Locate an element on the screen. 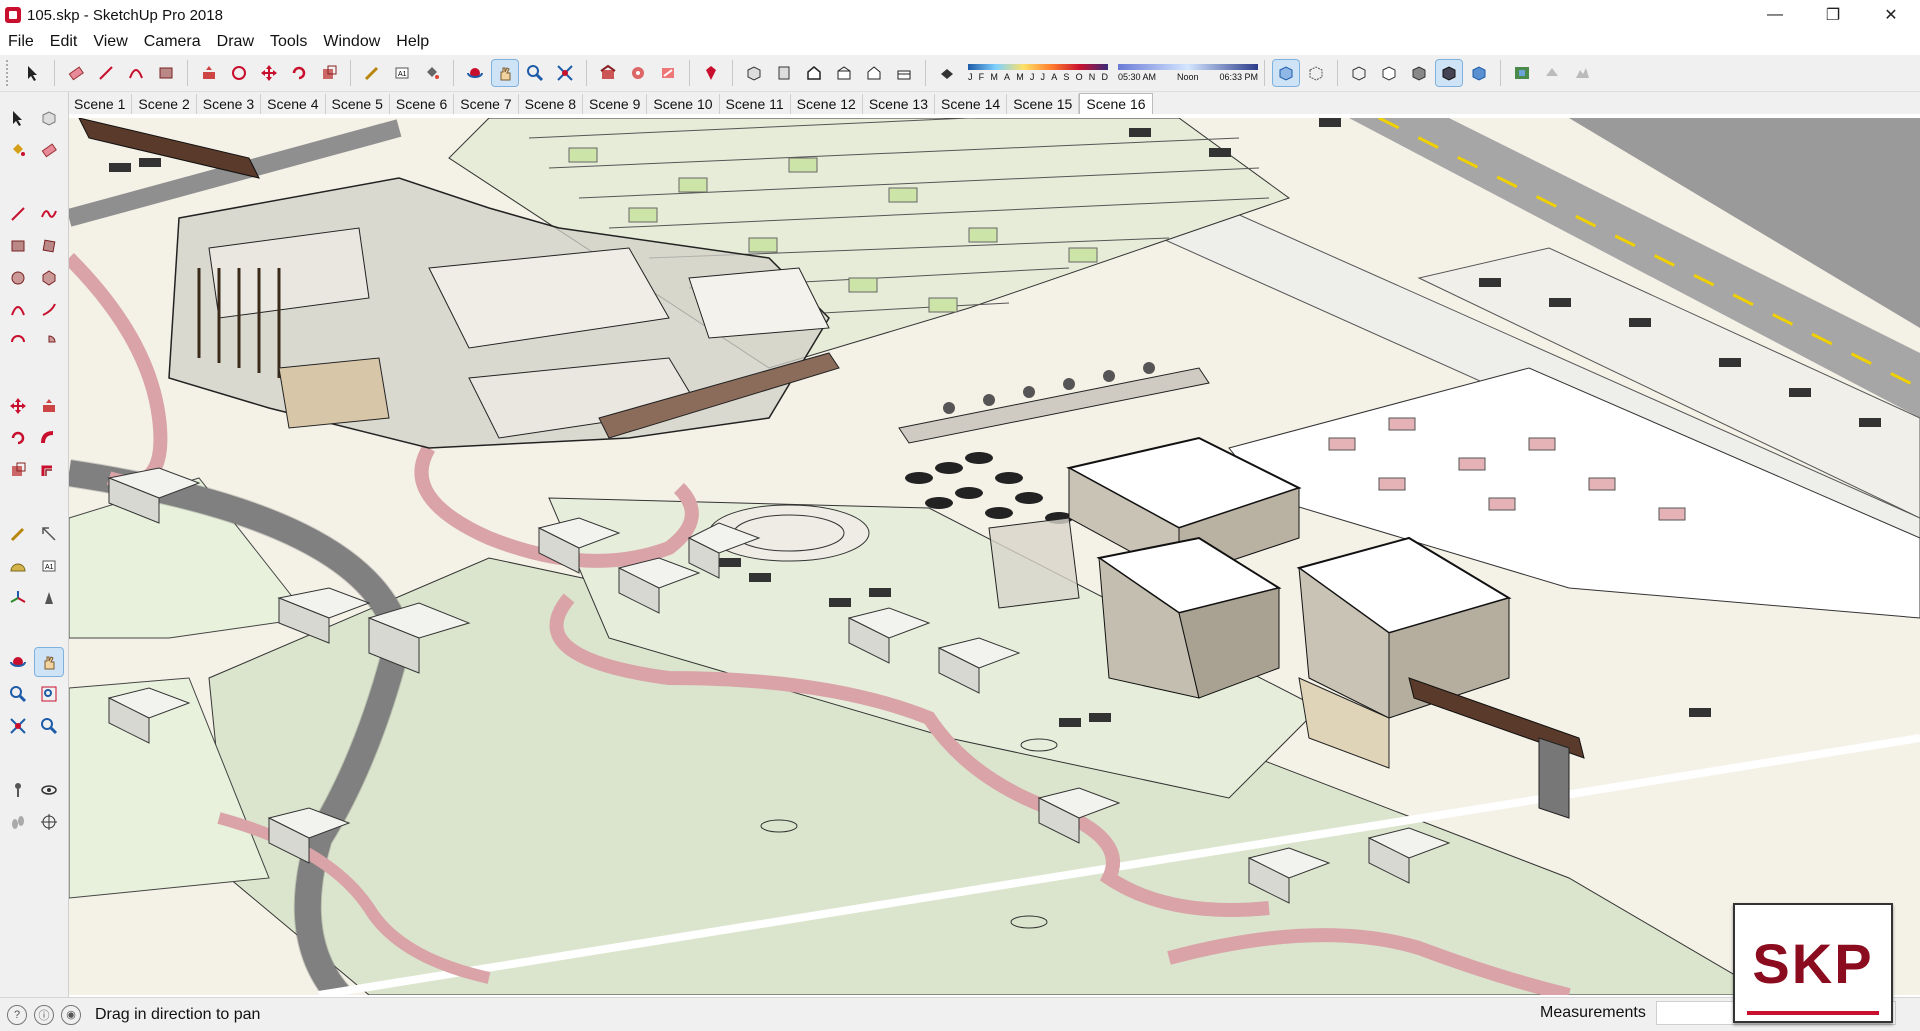 The width and height of the screenshot is (1920, 1031). minimize-button: — is located at coordinates (1775, 15).